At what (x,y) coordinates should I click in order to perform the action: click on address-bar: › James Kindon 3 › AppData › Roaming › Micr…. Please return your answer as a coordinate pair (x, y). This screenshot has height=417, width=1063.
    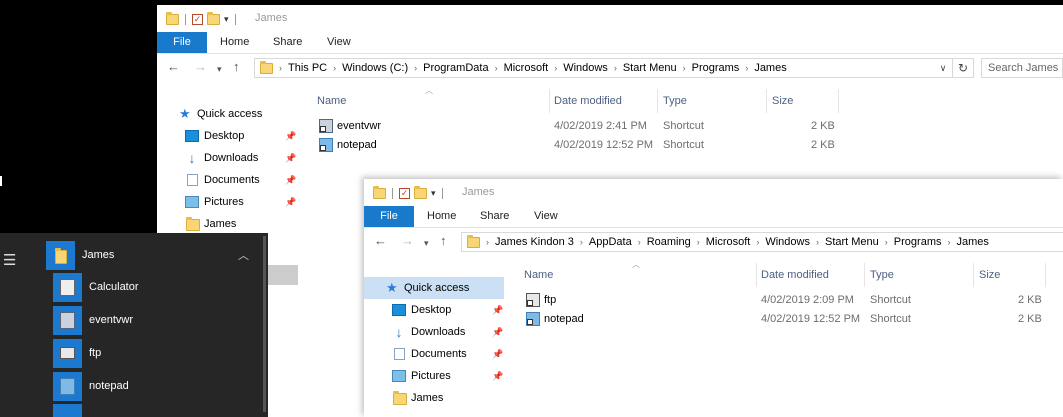
    Looking at the image, I should click on (762, 242).